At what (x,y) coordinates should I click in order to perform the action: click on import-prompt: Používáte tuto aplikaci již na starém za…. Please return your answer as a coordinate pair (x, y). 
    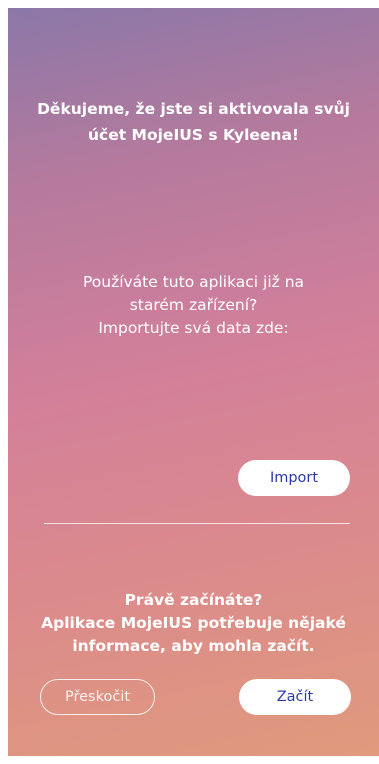
    Looking at the image, I should click on (193, 305).